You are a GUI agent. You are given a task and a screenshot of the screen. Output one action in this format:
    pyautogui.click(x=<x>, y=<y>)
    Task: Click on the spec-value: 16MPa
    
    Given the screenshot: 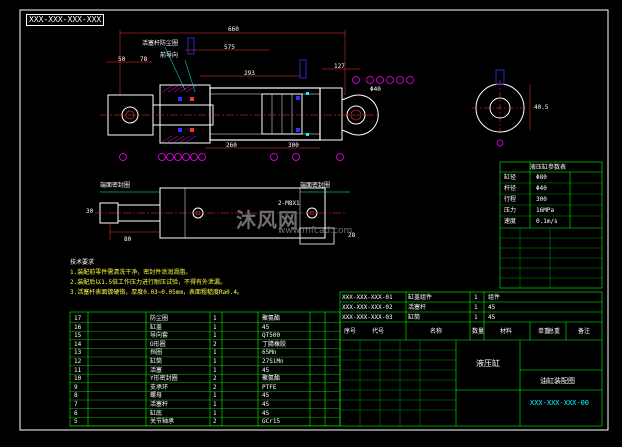 What is the action you would take?
    pyautogui.click(x=545, y=210)
    